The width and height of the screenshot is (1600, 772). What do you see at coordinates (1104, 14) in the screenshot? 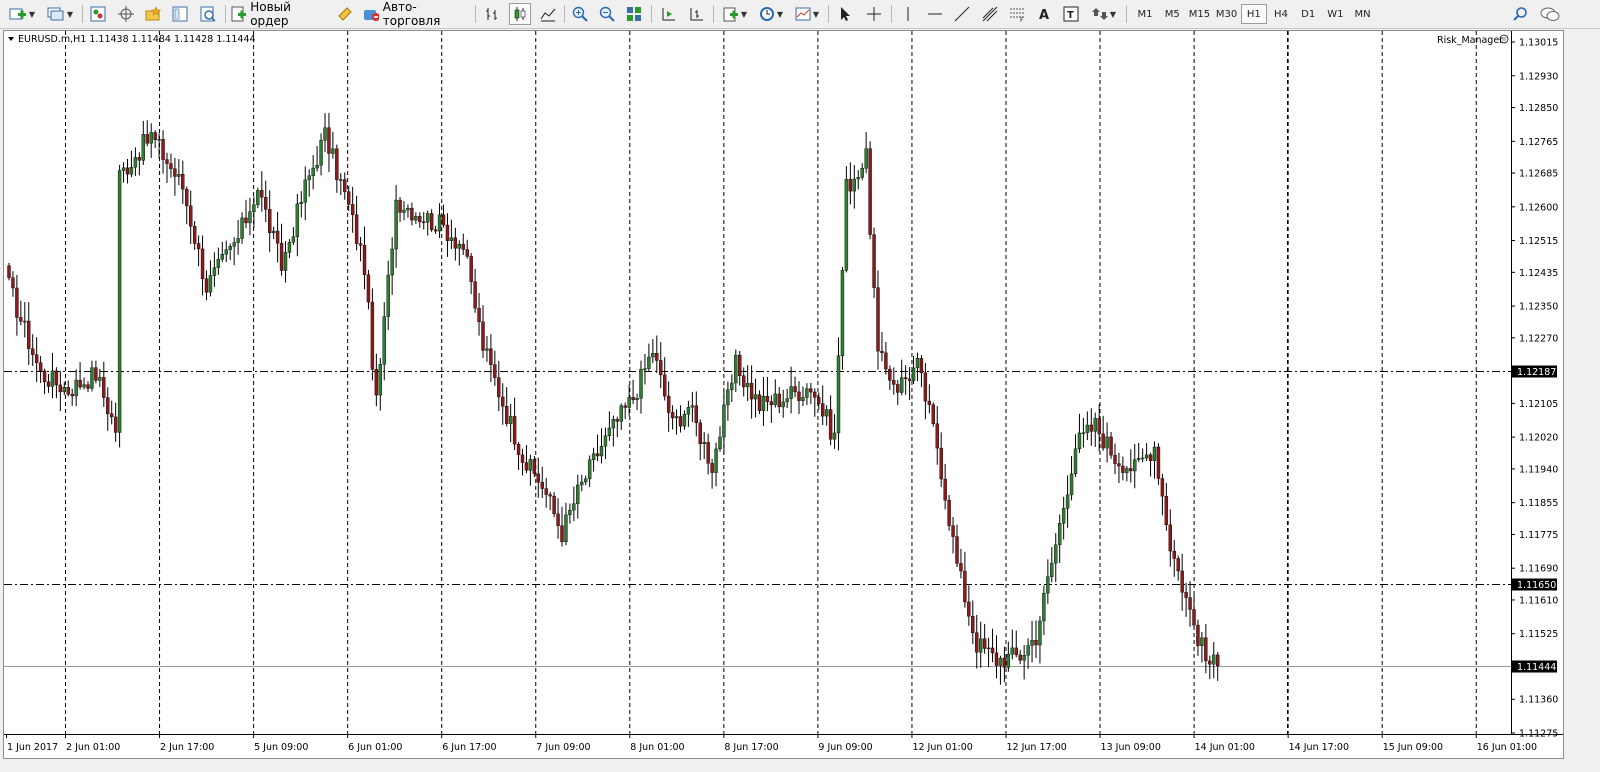
I see `arrows-button: ▼` at bounding box center [1104, 14].